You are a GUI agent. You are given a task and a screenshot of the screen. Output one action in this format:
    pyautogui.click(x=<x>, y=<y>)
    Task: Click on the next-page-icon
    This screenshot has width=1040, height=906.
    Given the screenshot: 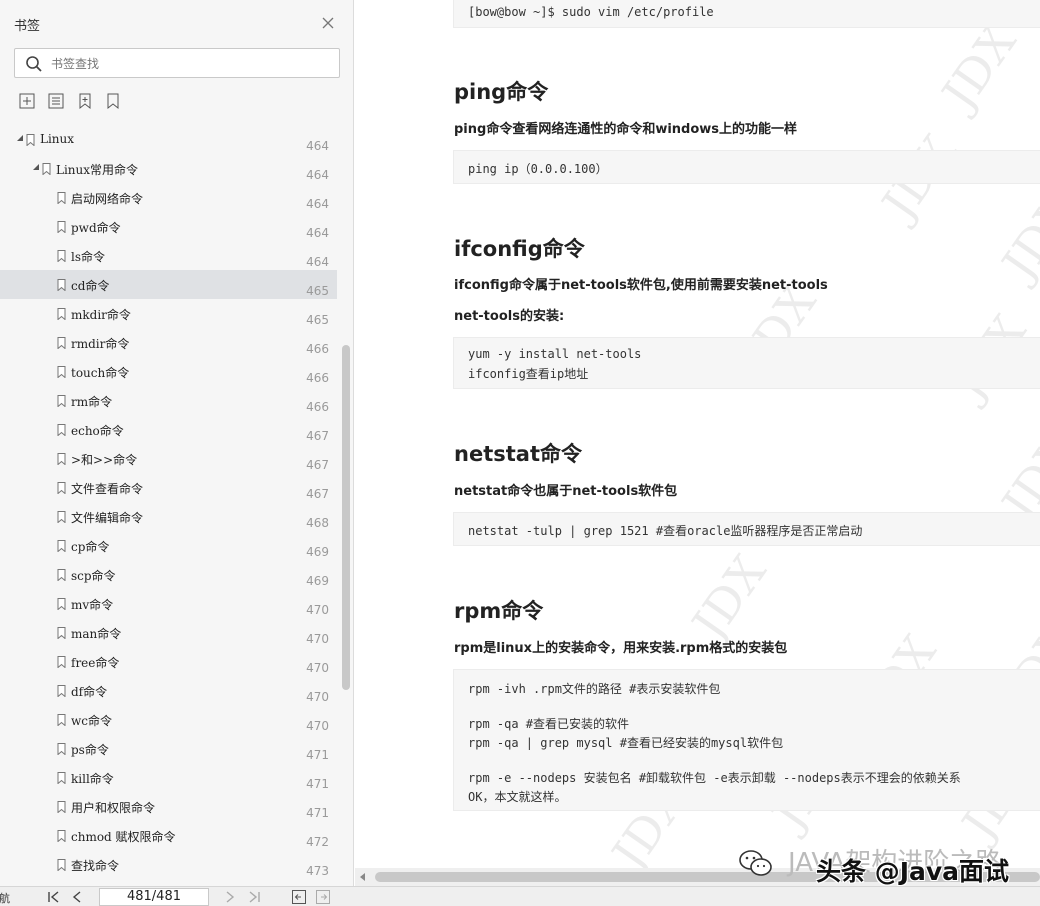 What is the action you would take?
    pyautogui.click(x=230, y=897)
    